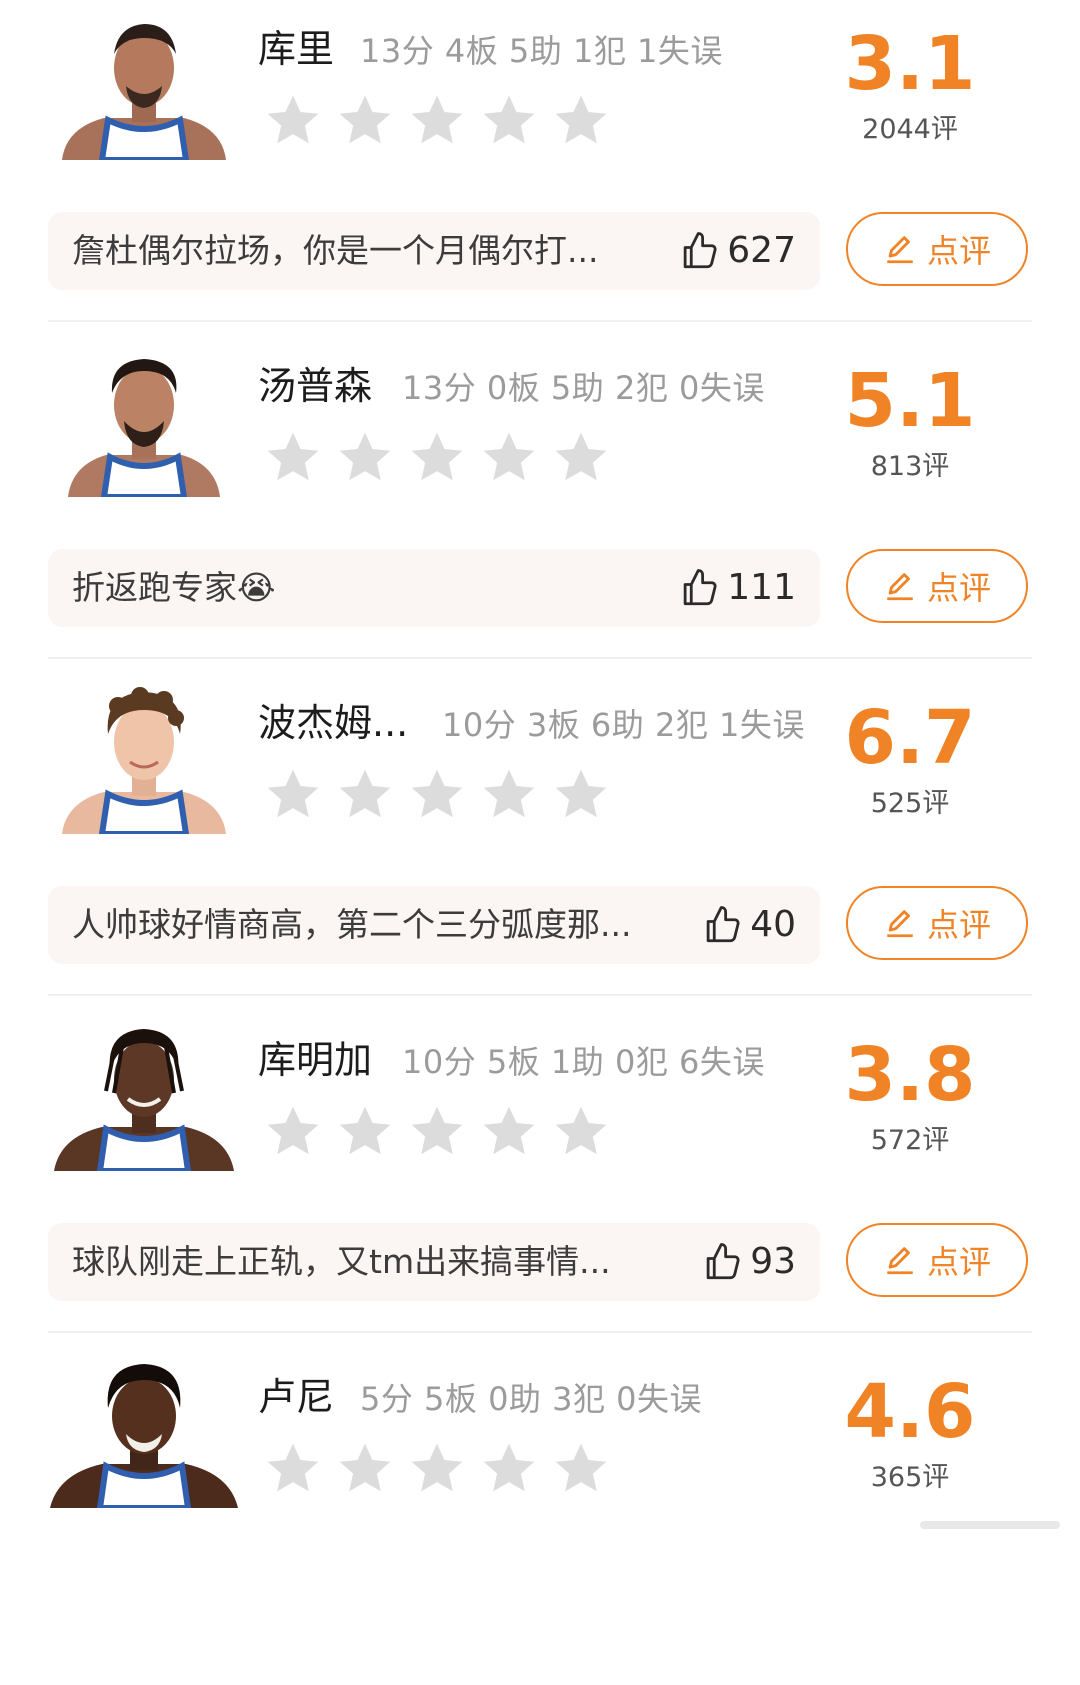  What do you see at coordinates (910, 401) in the screenshot?
I see `average-score: 5.1` at bounding box center [910, 401].